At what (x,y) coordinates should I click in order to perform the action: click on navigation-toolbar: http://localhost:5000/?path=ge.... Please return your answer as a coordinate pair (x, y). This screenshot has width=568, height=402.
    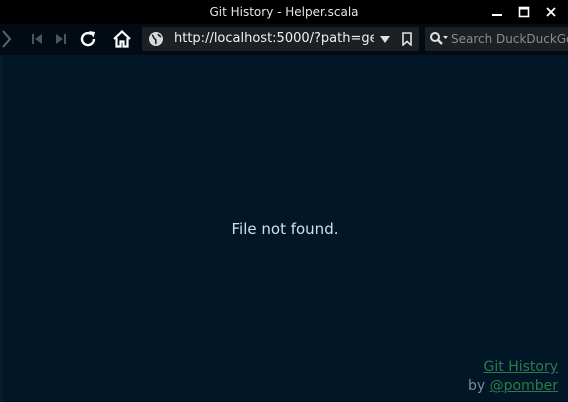
    Looking at the image, I should click on (284, 39).